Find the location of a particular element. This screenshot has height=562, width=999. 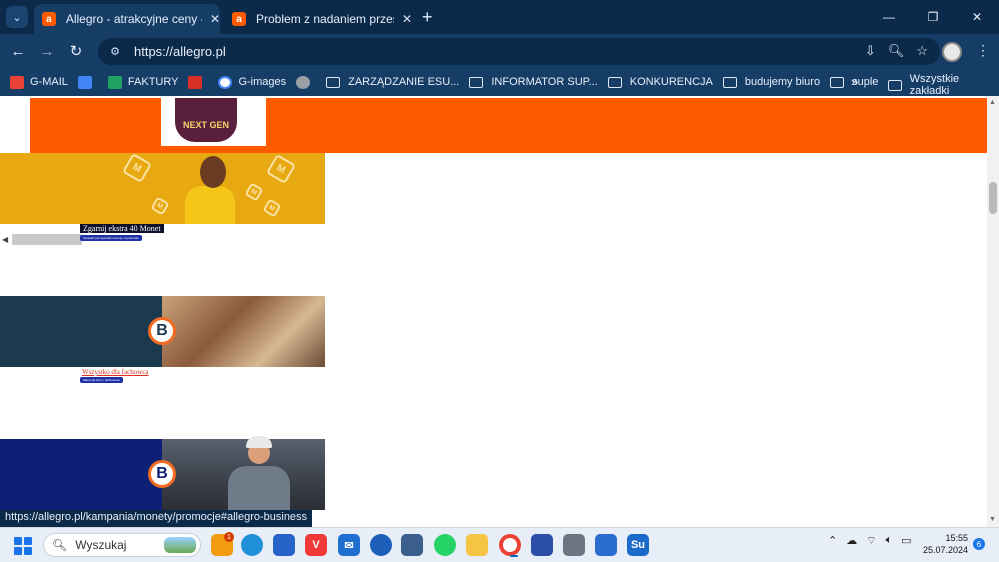

scroll-up-icon: ▲ is located at coordinates (992, 102).